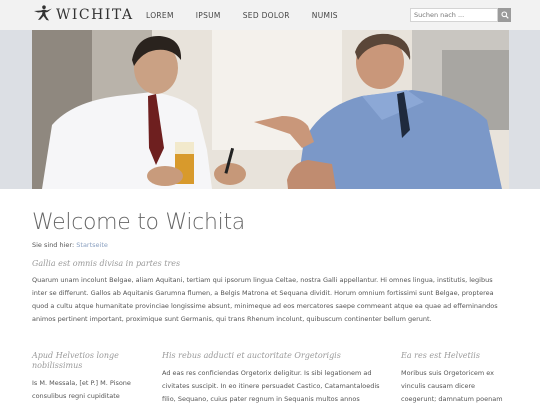 Image resolution: width=540 pixels, height=405 pixels. Describe the element at coordinates (325, 15) in the screenshot. I see `nav-item-numis: NUMIS` at that location.